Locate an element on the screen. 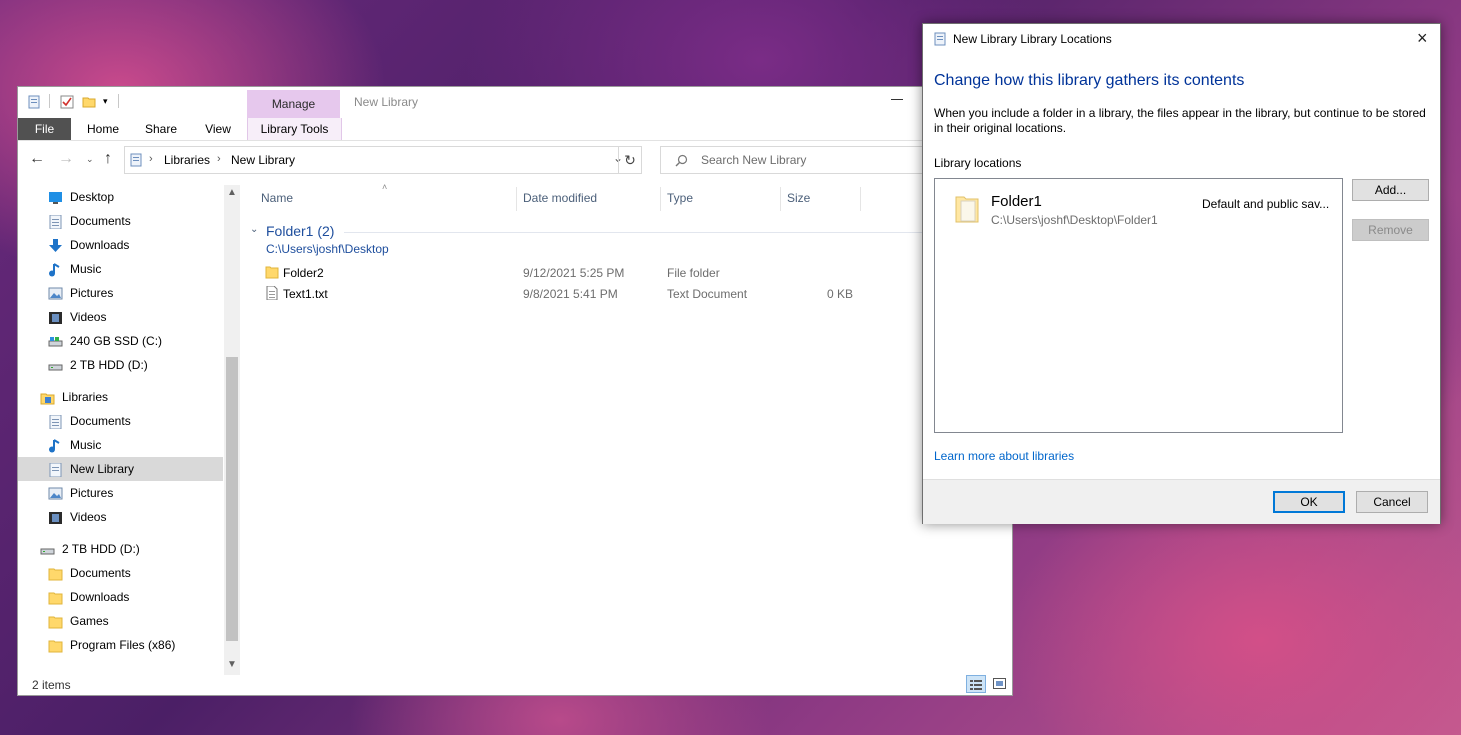  refresh-icon: ↻ is located at coordinates (630, 160).